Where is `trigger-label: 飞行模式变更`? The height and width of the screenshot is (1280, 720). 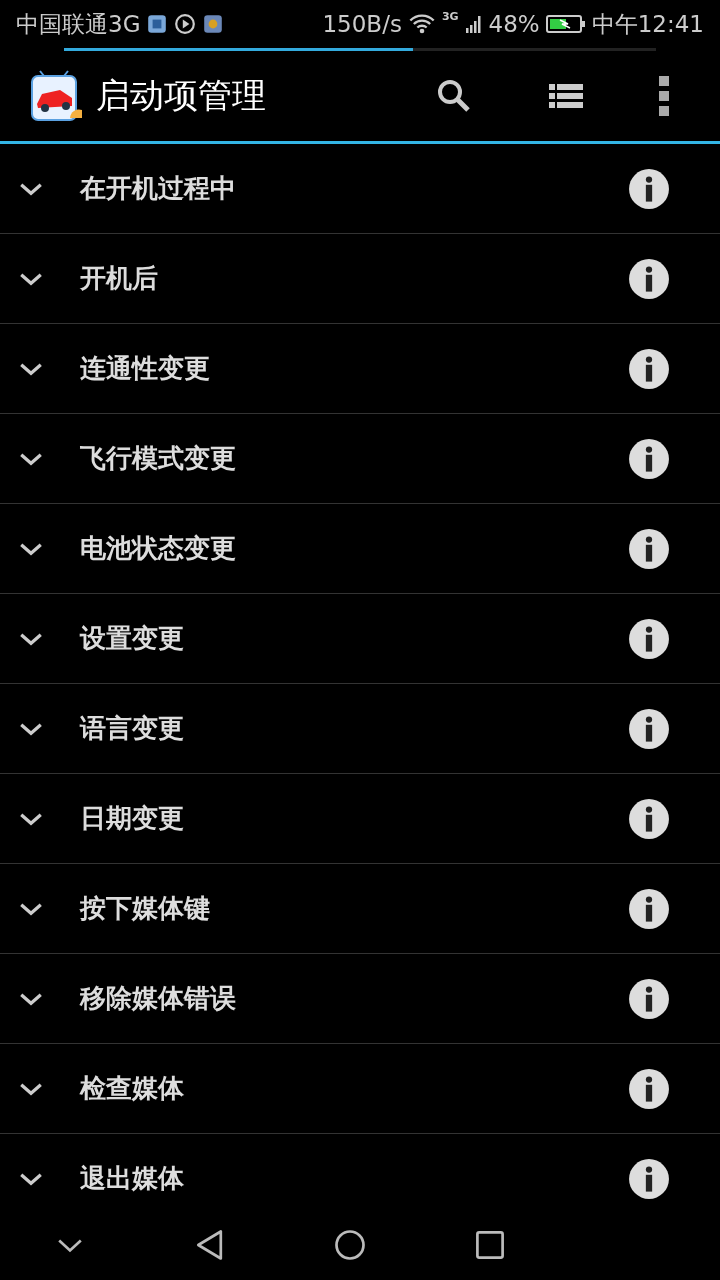 trigger-label: 飞行模式变更 is located at coordinates (354, 458).